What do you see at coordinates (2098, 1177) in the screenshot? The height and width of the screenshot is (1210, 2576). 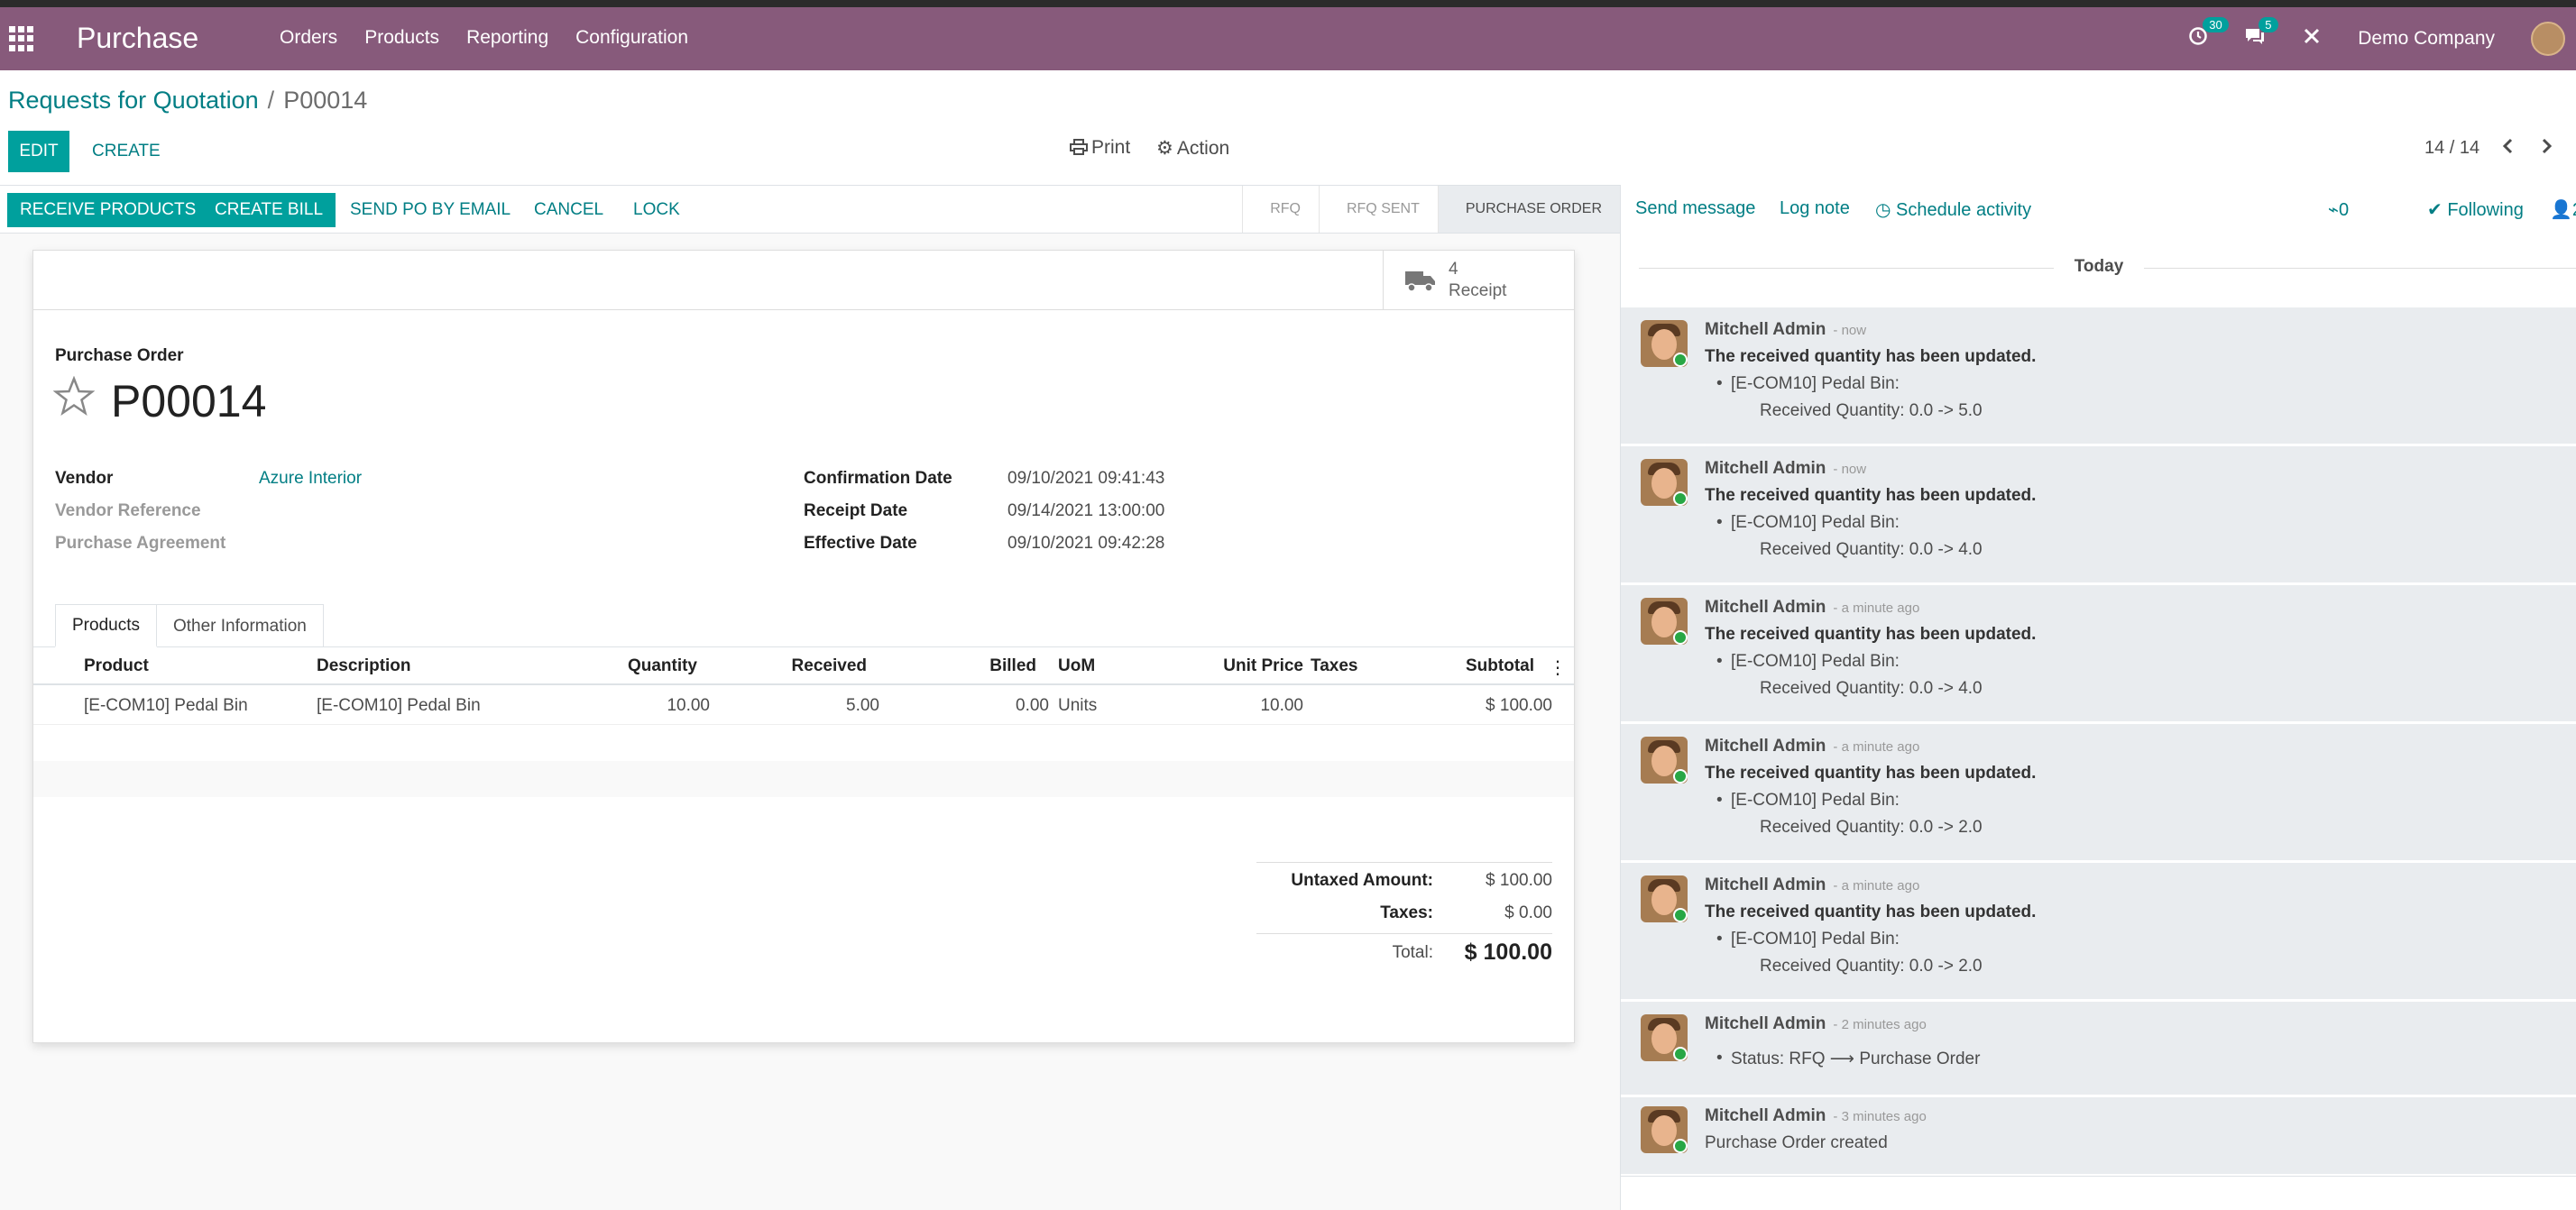 I see `chatter-bottom-divider` at bounding box center [2098, 1177].